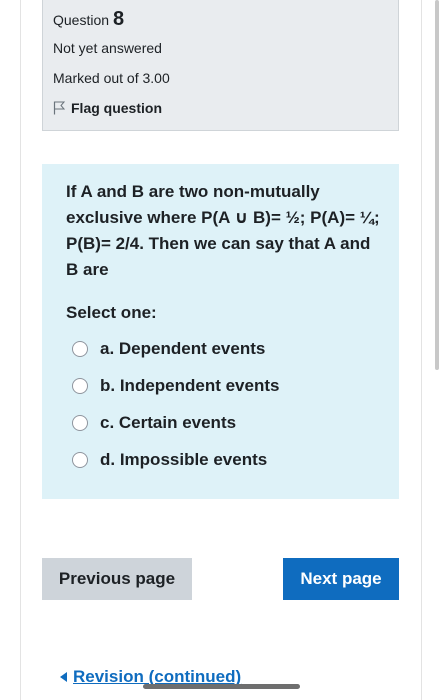  Describe the element at coordinates (111, 312) in the screenshot. I see `answer-prompt: Select one:` at that location.